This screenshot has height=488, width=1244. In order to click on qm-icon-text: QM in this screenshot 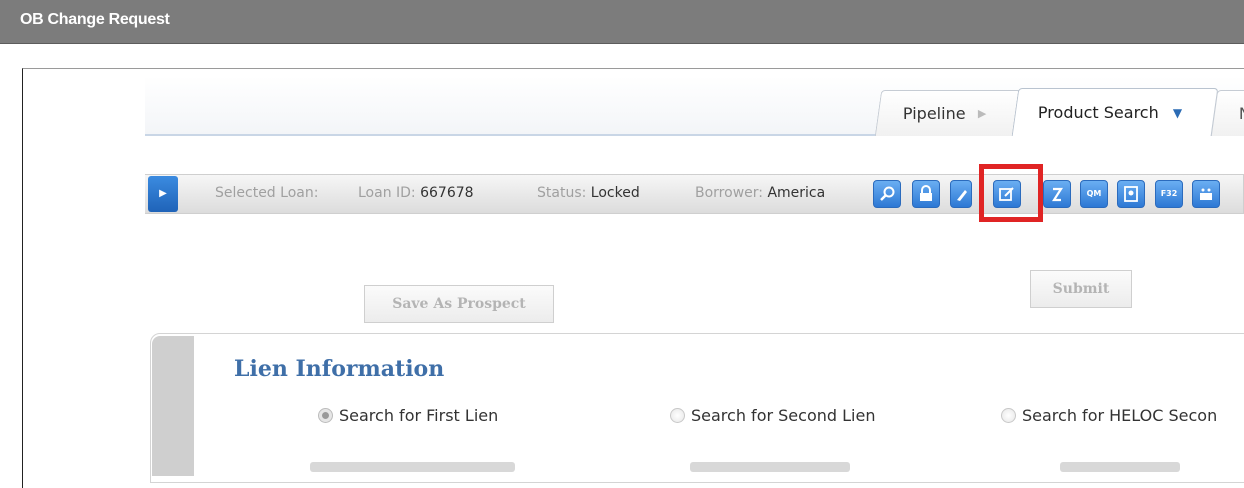, I will do `click(1094, 193)`.